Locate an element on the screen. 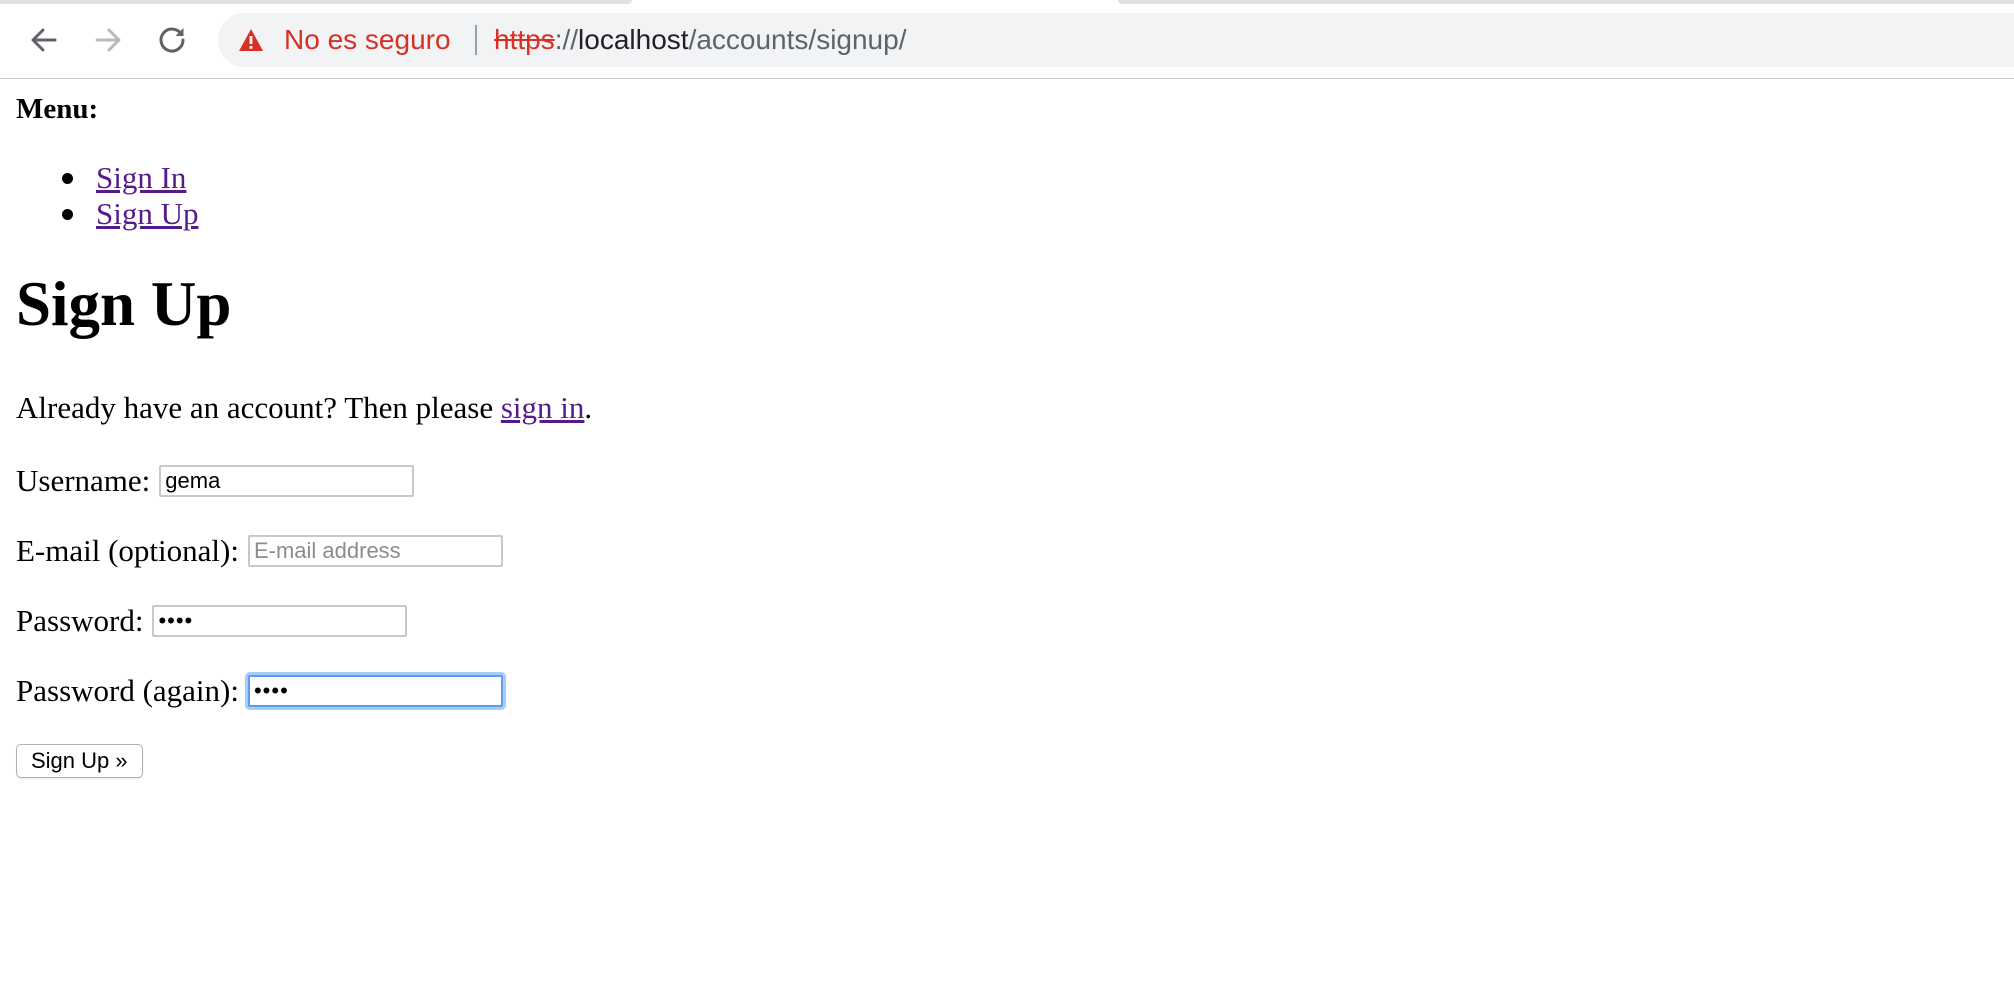 This screenshot has height=998, width=2014. email-row: E-mail (optional): is located at coordinates (259, 551).